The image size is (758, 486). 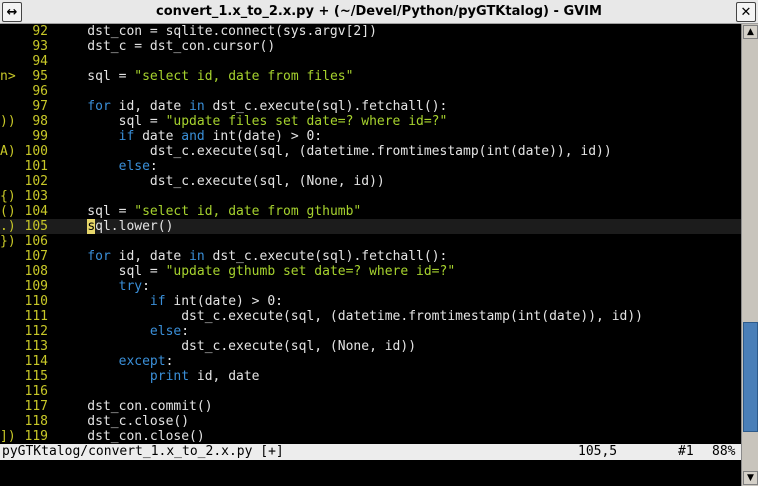 I want to click on code-line: 113 dst_c.execute(sql, (None, id)), so click(x=370, y=346).